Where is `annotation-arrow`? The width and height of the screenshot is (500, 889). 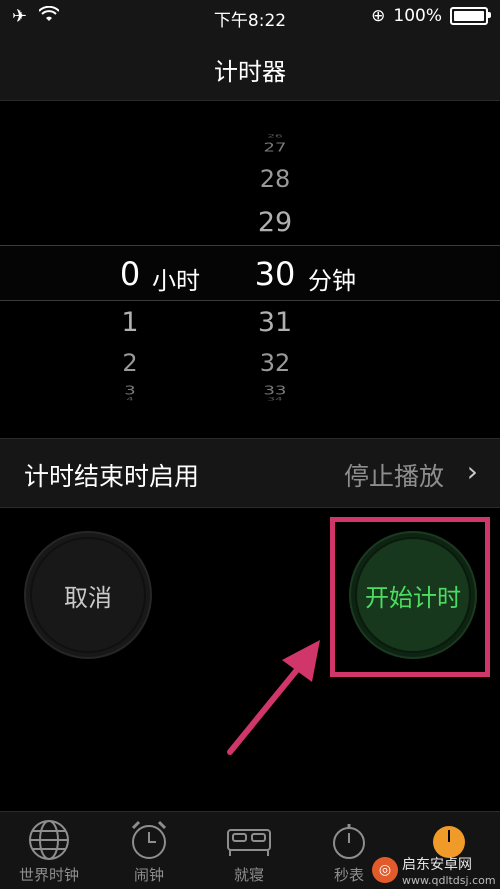
annotation-arrow is located at coordinates (273, 697).